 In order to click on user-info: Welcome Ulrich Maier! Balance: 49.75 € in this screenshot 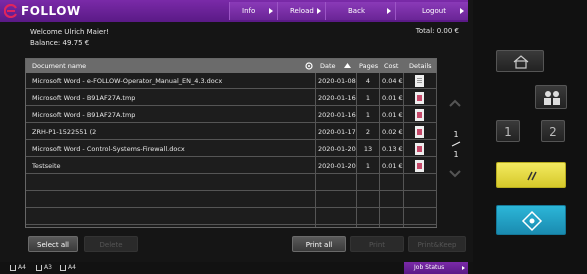, I will do `click(69, 38)`.